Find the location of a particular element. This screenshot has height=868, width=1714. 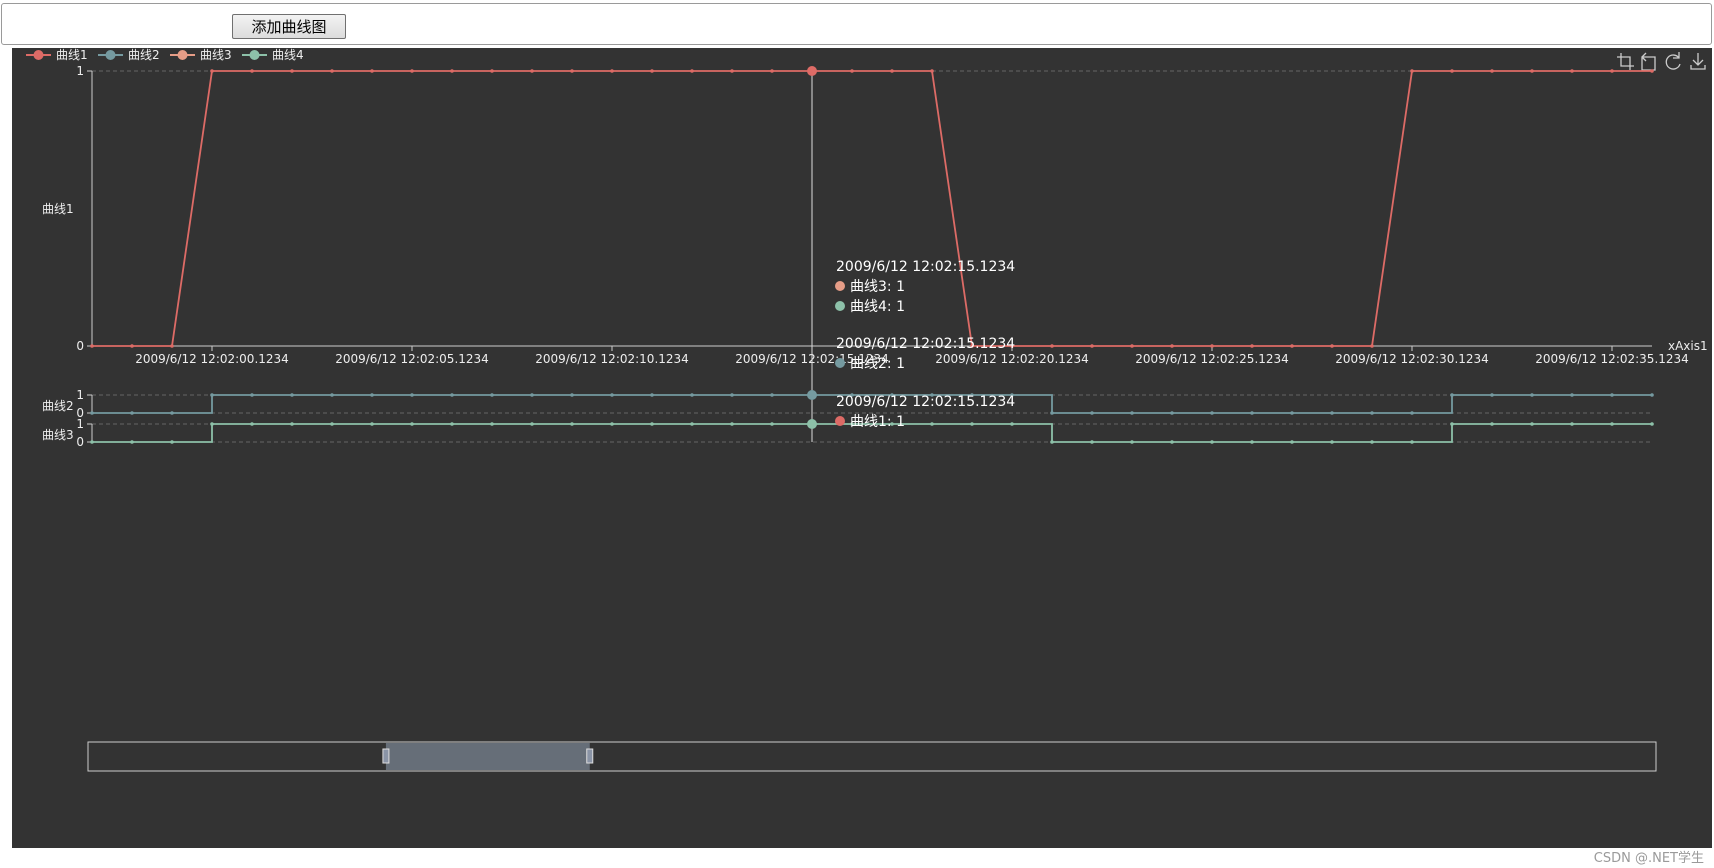

legend-label: 曲线4 is located at coordinates (288, 55).